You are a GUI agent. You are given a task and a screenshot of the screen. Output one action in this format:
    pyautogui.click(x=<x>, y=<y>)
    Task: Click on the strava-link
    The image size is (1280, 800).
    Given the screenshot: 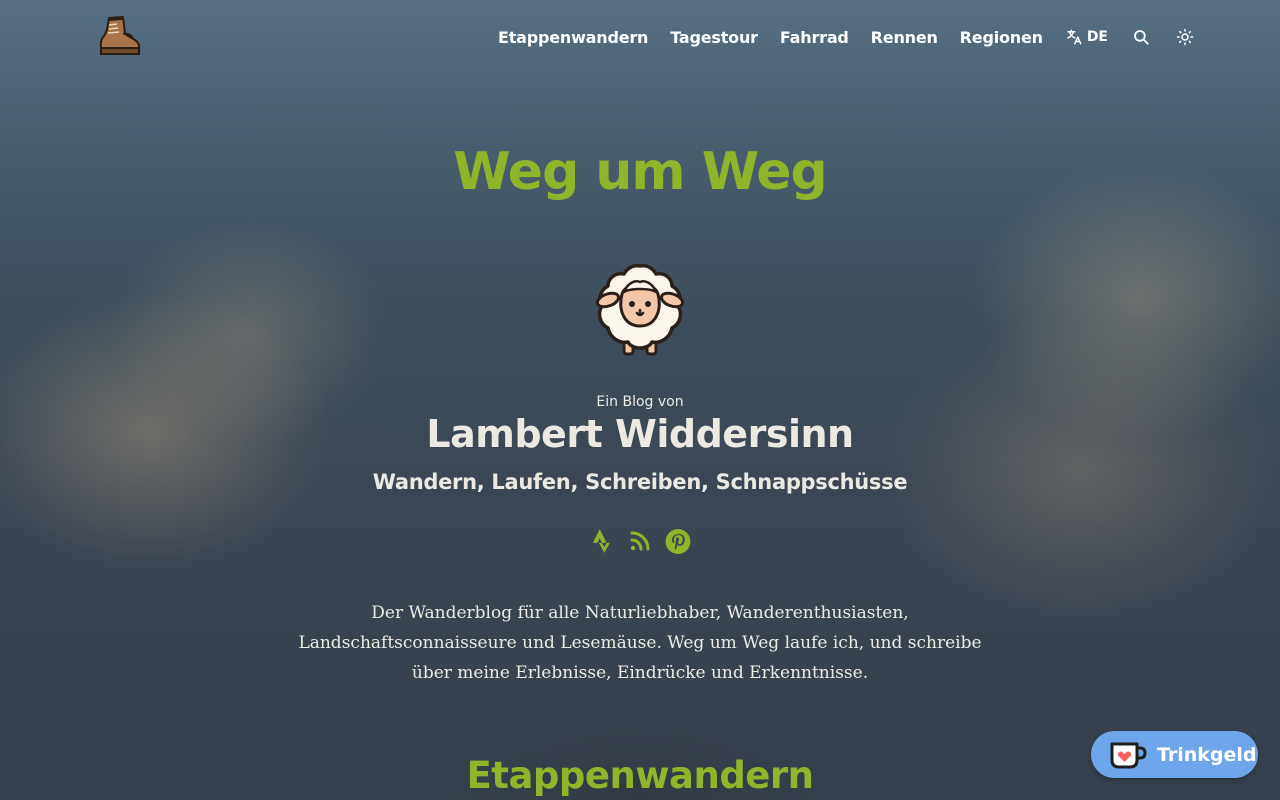 What is the action you would take?
    pyautogui.click(x=602, y=541)
    